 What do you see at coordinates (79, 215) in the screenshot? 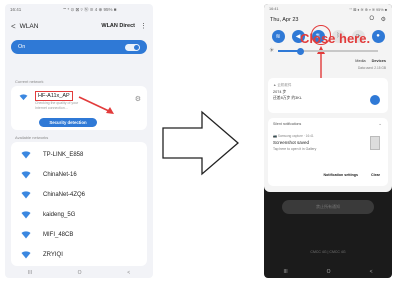
I see `network-row: kaideng_5G` at bounding box center [79, 215].